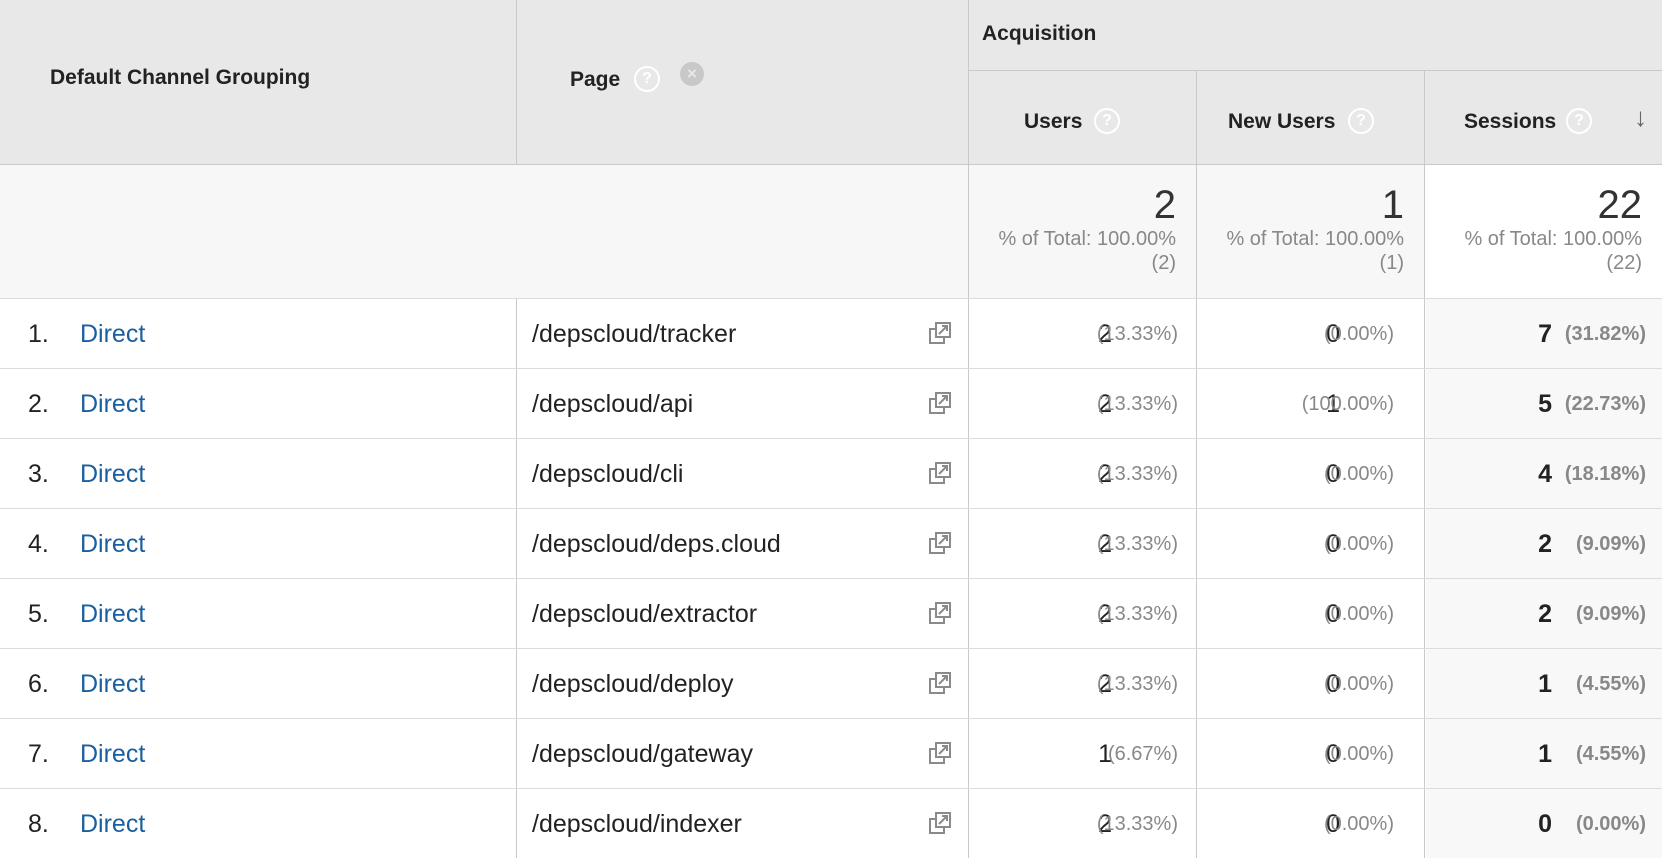  What do you see at coordinates (1315, 239) in the screenshot?
I see `total-new-users-pct: % of Total: 100.00%` at bounding box center [1315, 239].